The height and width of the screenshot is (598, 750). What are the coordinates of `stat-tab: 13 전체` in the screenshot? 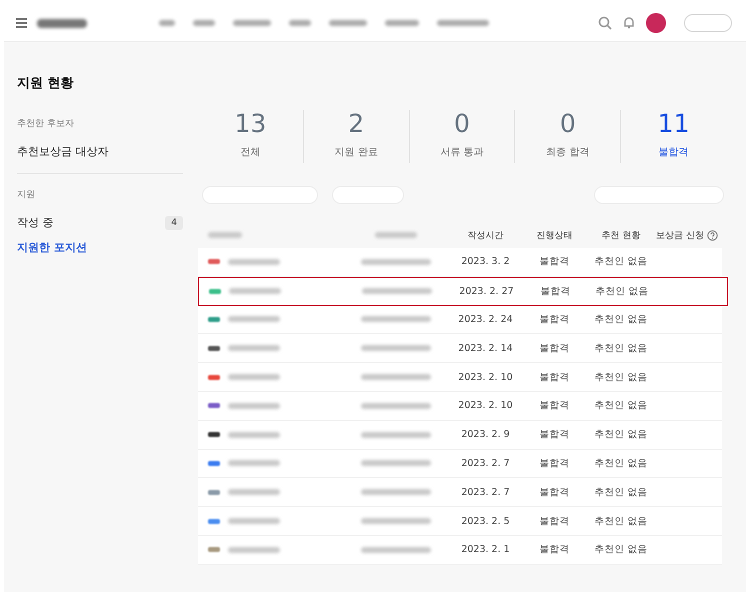 It's located at (250, 136).